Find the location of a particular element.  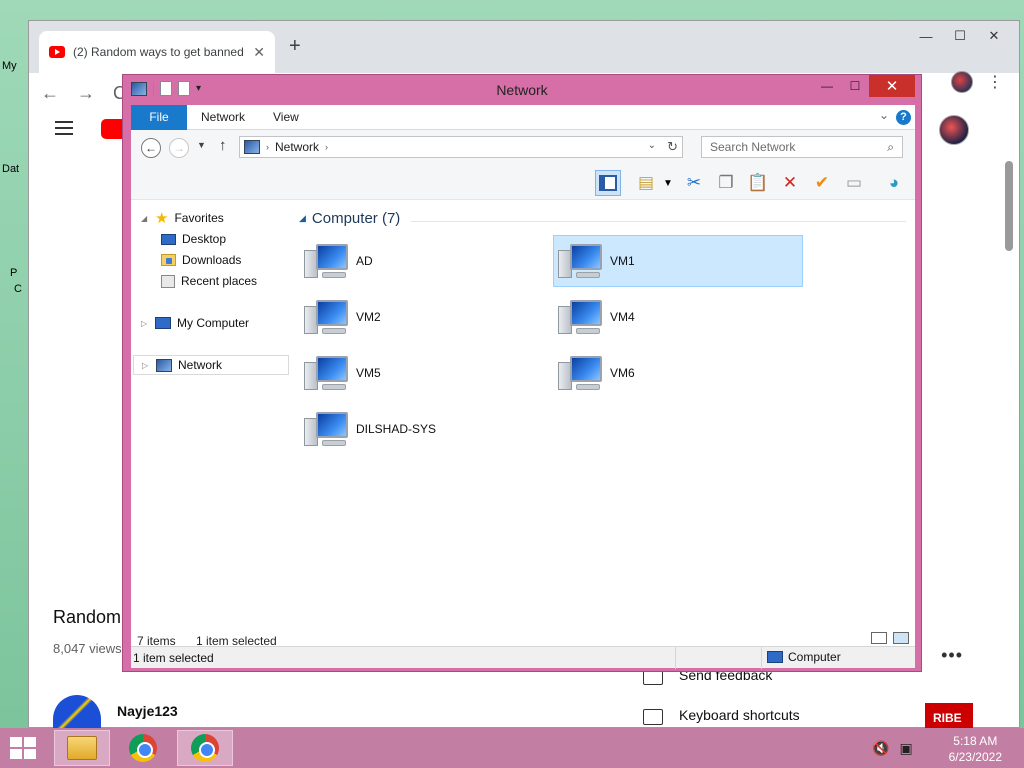

desktop-icon-label: C is located at coordinates (18, 289).